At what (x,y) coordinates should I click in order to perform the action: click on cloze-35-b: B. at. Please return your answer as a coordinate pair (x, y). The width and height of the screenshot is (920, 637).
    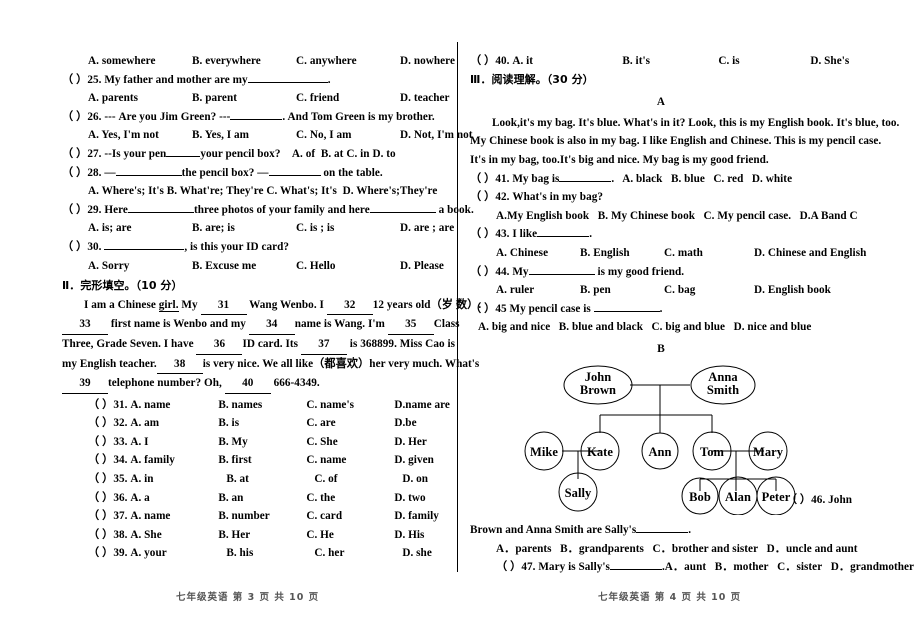
    Looking at the image, I should click on (270, 479).